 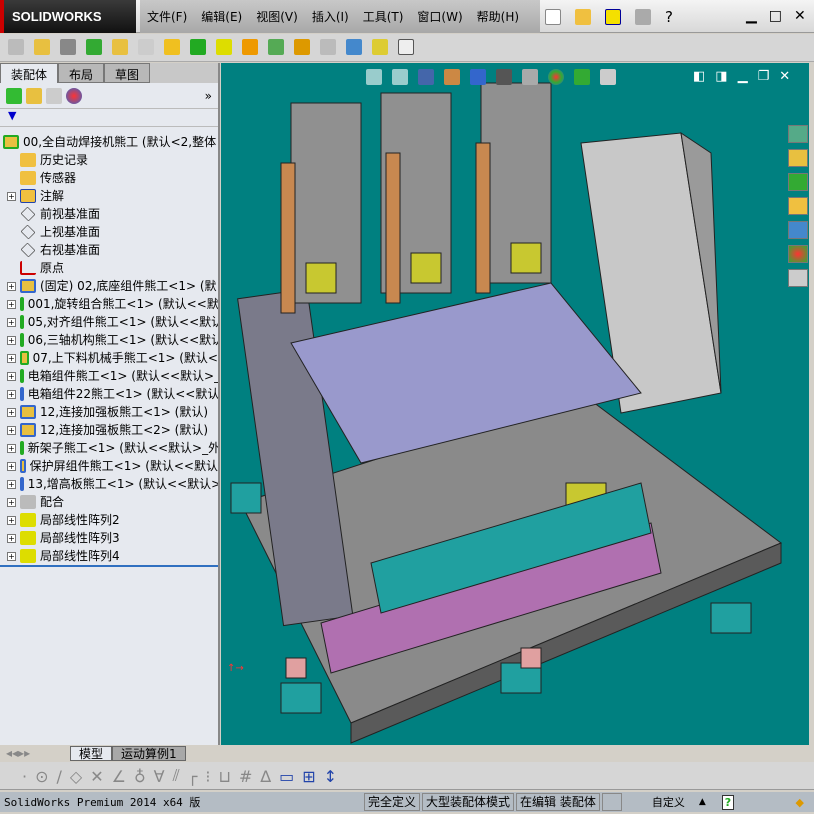 What do you see at coordinates (800, 802) in the screenshot?
I see `rebuild-status-icon: ◆` at bounding box center [800, 802].